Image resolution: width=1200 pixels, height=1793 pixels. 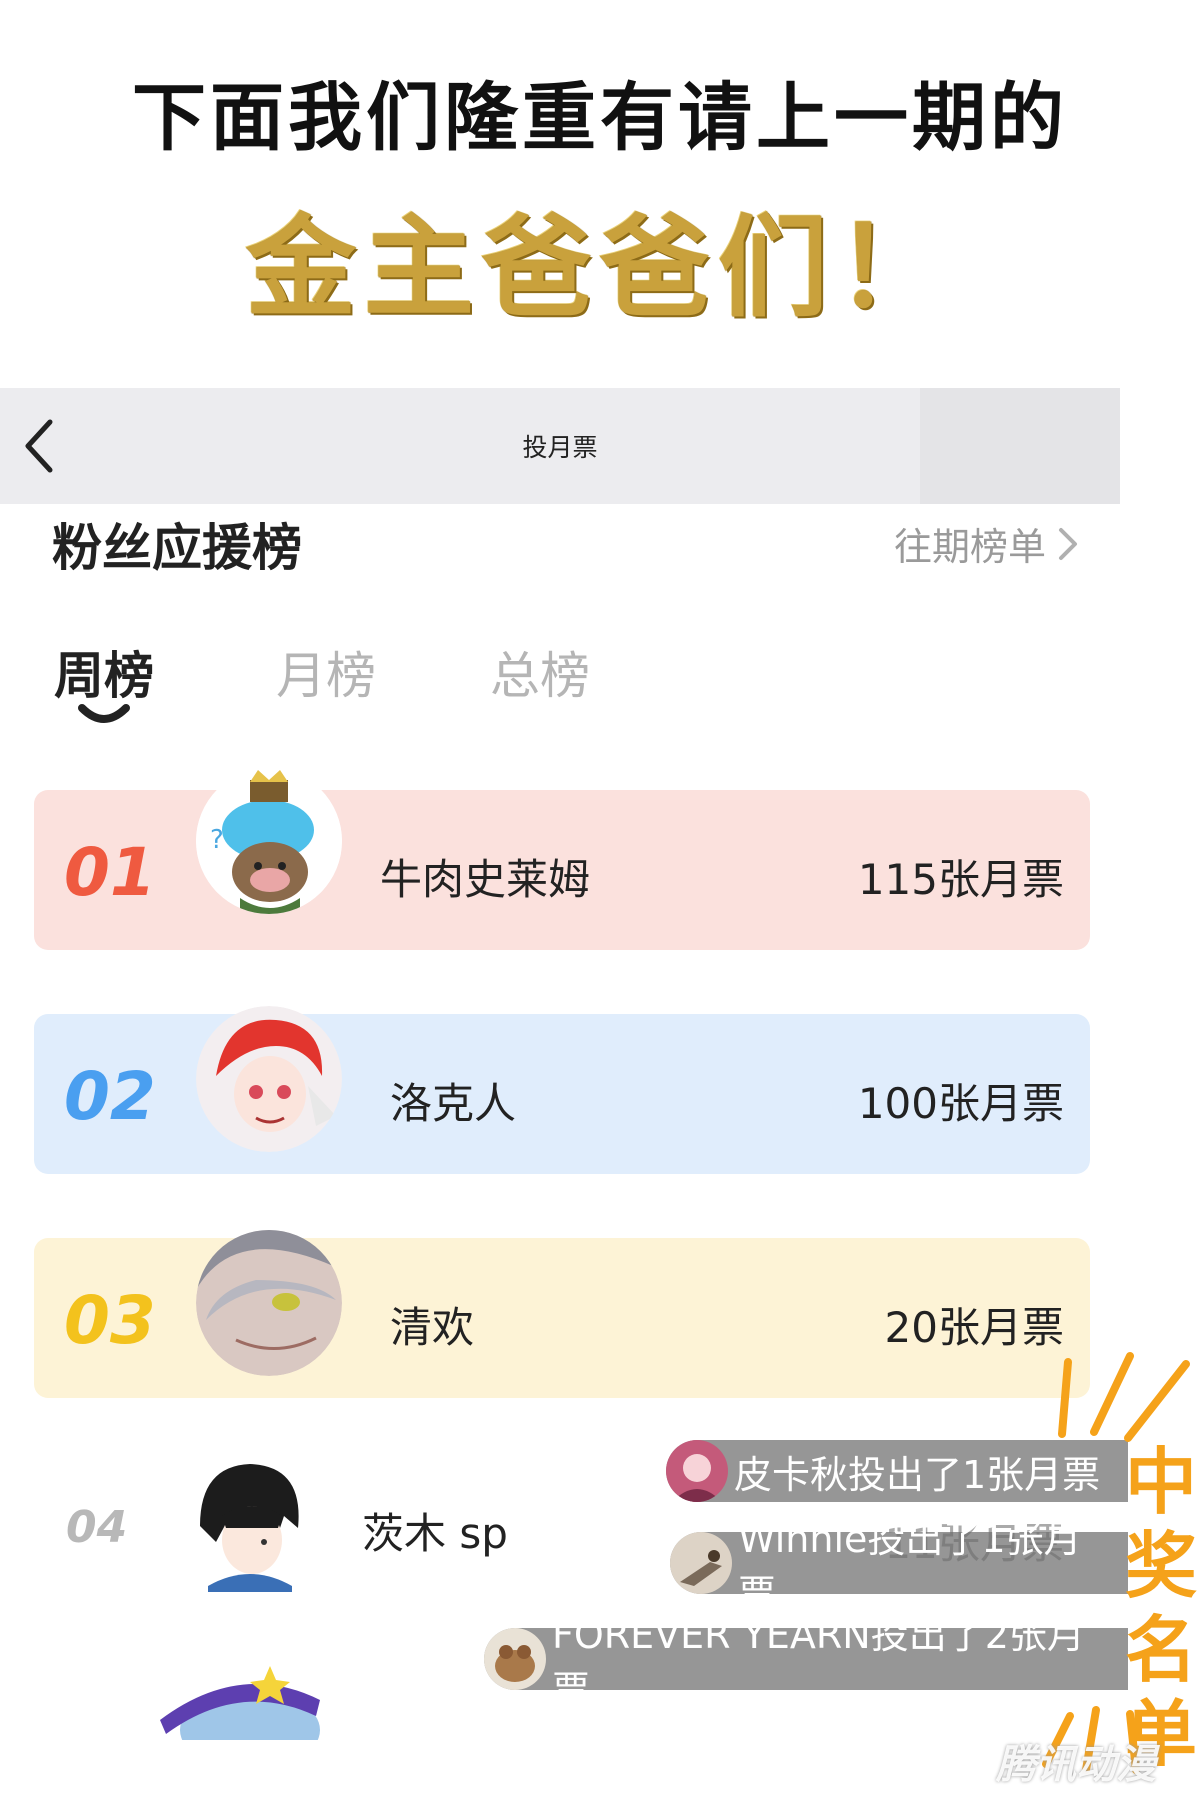 What do you see at coordinates (104, 713) in the screenshot?
I see `active-tab-indicator` at bounding box center [104, 713].